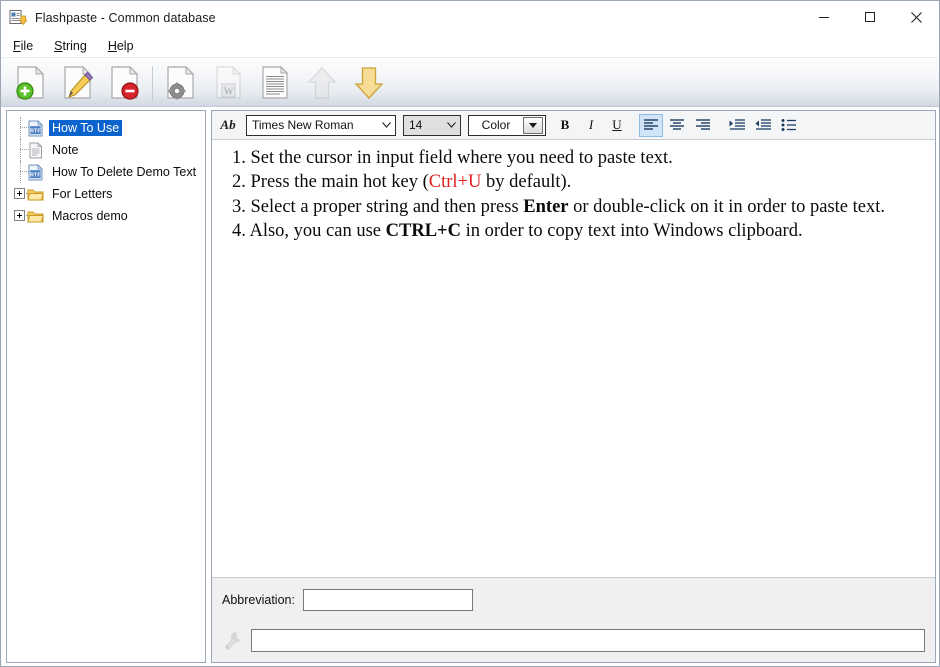 This screenshot has width=940, height=667. What do you see at coordinates (565, 125) in the screenshot?
I see `bold-button: B` at bounding box center [565, 125].